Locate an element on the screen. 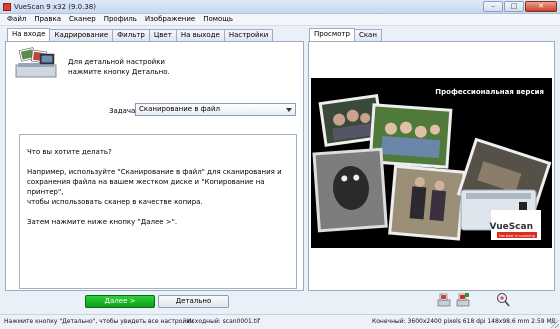  task-select: Сканирование в файл is located at coordinates (215, 109).